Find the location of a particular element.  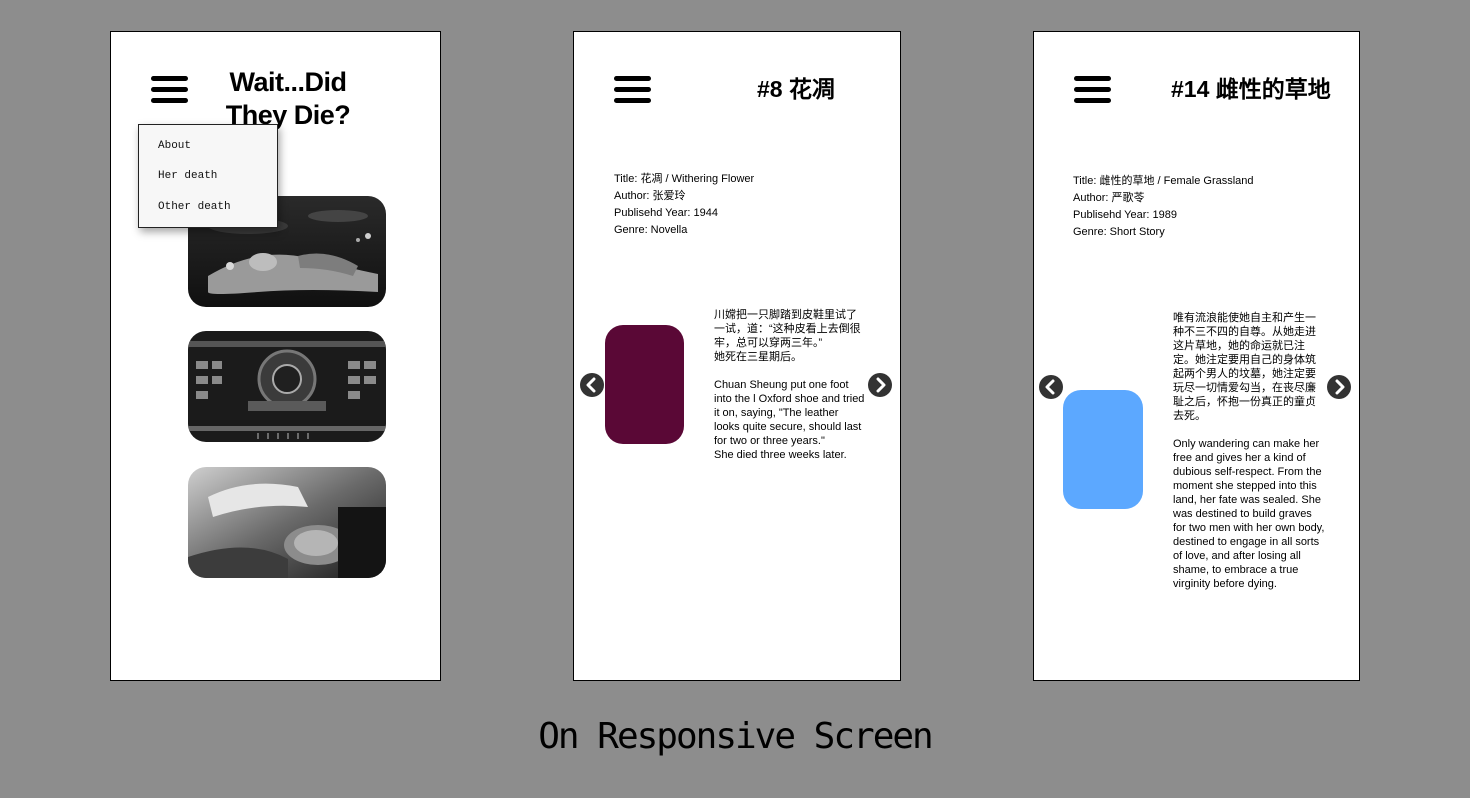

meta-author: Author: 严歌苓 is located at coordinates (1109, 198).